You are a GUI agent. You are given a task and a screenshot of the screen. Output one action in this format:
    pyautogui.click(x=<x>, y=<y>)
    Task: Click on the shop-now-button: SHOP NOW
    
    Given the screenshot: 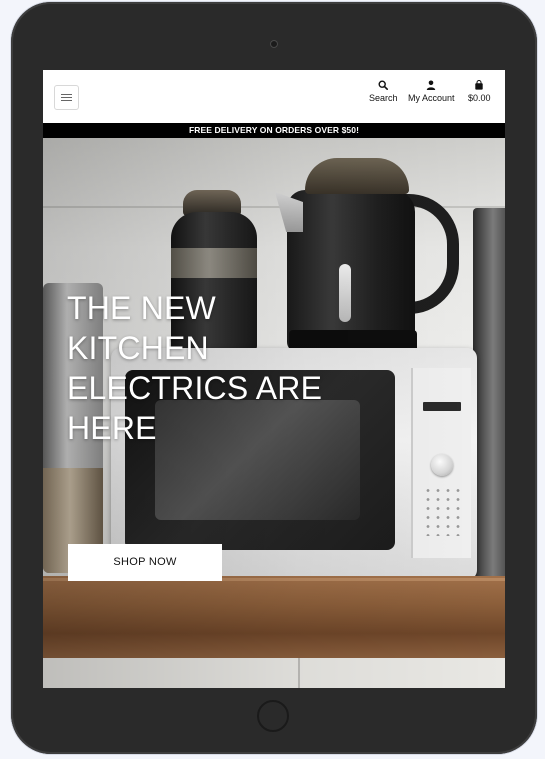 What is the action you would take?
    pyautogui.click(x=145, y=562)
    